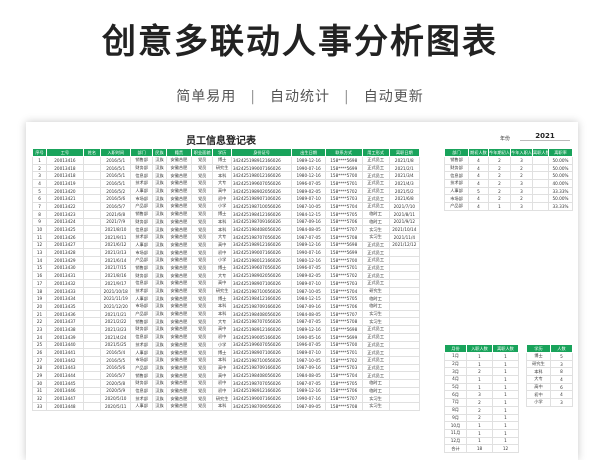  Describe the element at coordinates (261, 299) in the screenshot. I see `table-cell: 342425198412166026` at that location.